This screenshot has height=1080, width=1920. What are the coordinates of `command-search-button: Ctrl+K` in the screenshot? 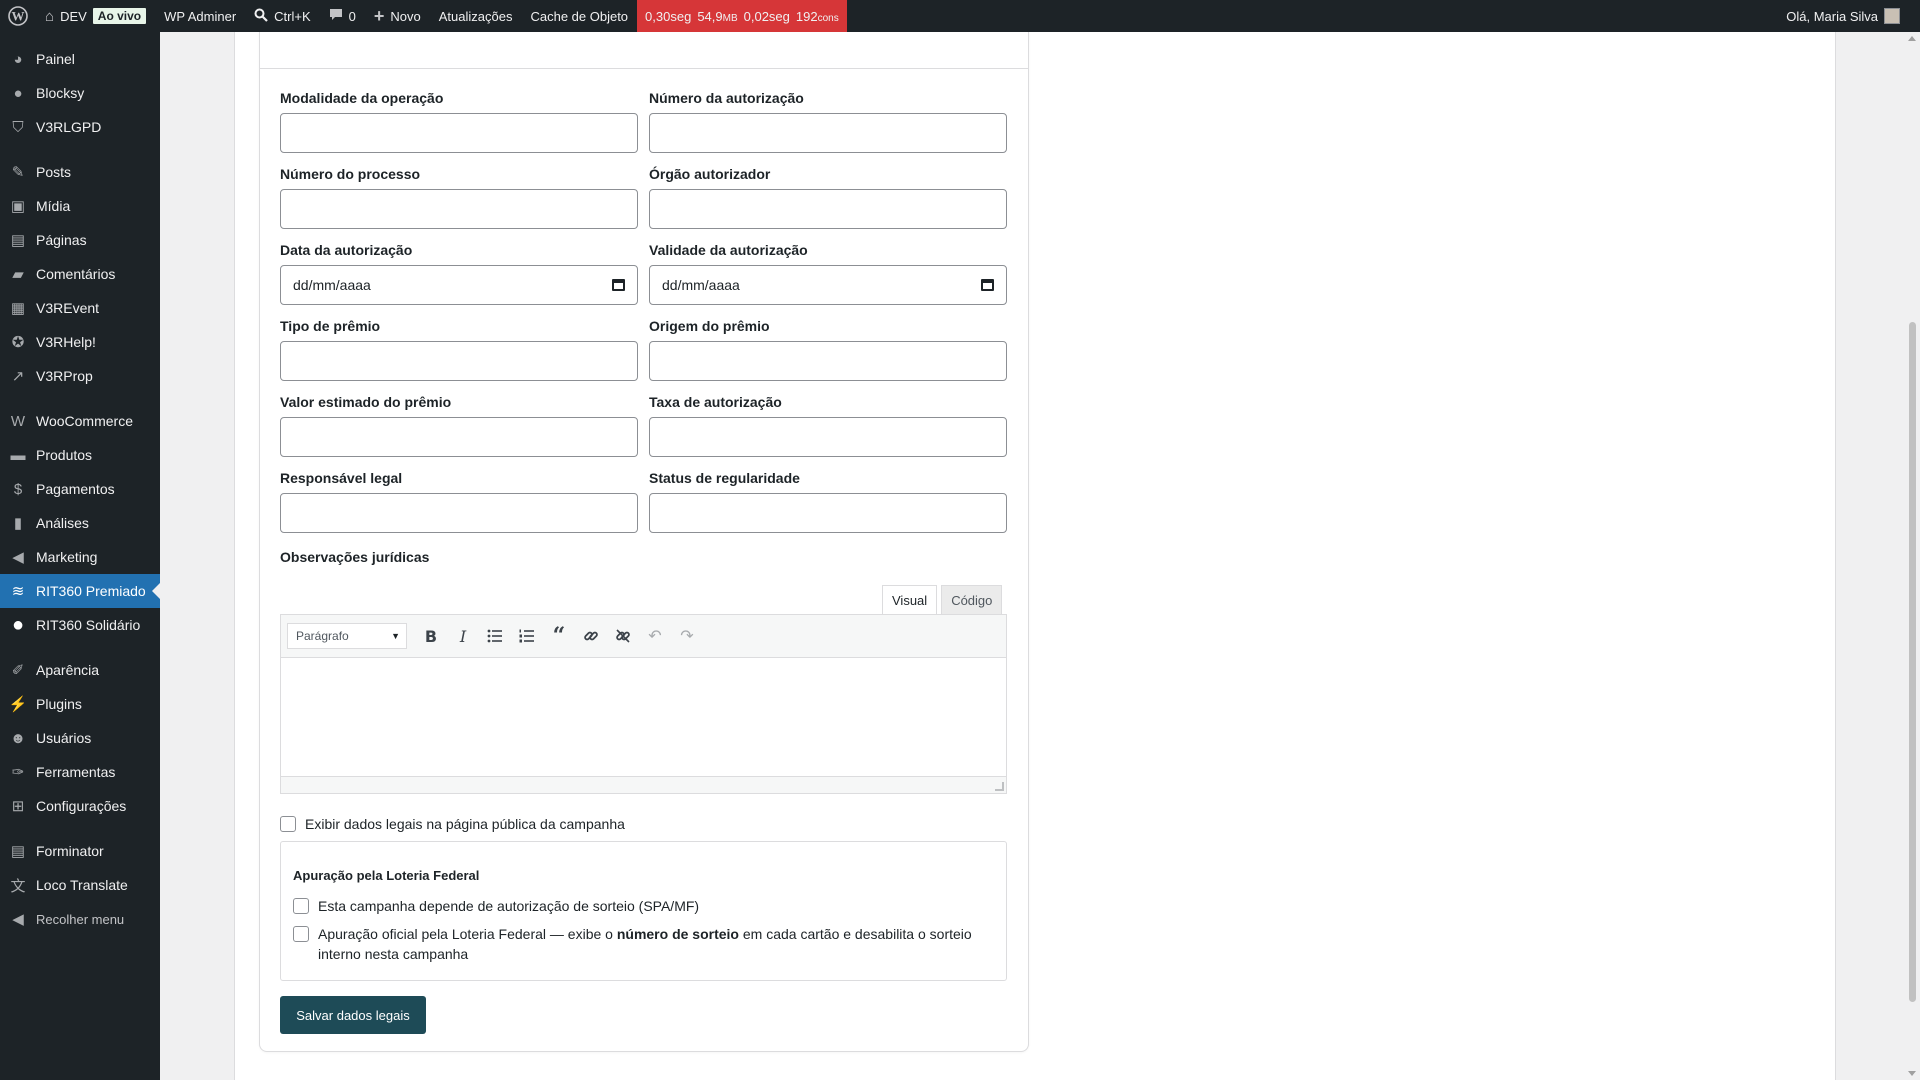 It's located at (282, 16).